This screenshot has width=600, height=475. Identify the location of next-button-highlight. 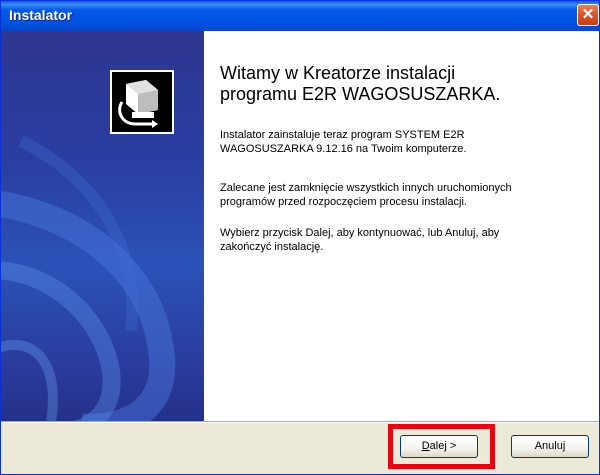
(441, 446).